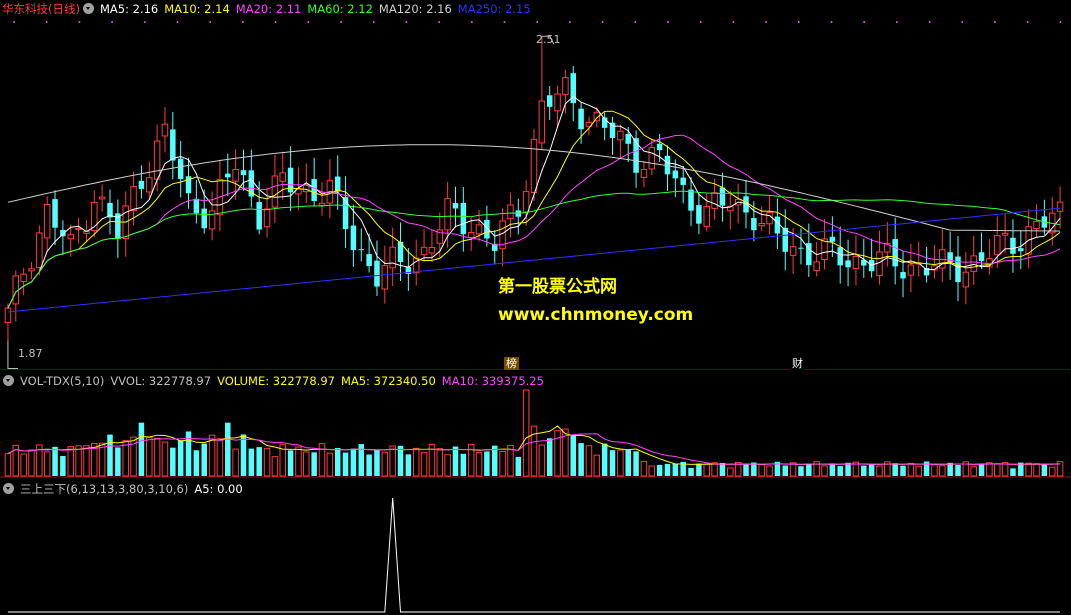 The height and width of the screenshot is (615, 1071). I want to click on high-price-label: 2.51, so click(548, 39).